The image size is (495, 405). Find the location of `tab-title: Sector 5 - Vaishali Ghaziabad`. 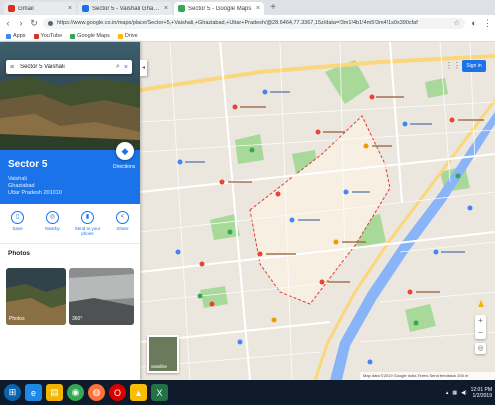

tab-title: Sector 5 - Vaishali Ghaziabad is located at coordinates (126, 8).